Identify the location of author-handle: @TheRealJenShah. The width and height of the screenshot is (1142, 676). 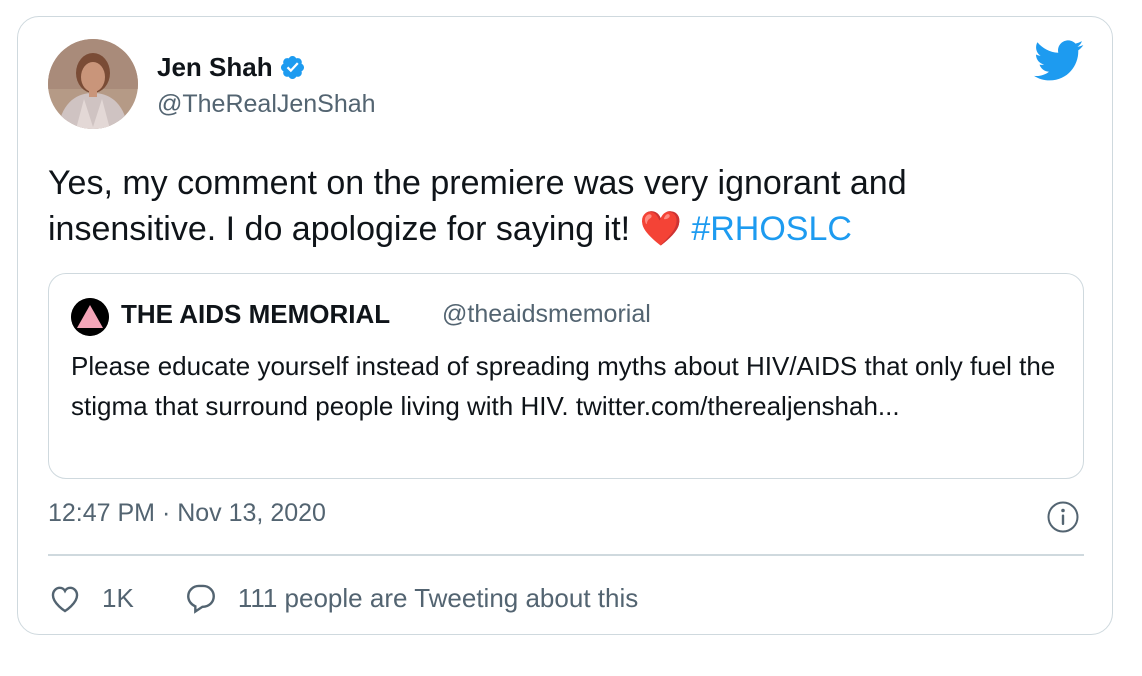
(266, 104).